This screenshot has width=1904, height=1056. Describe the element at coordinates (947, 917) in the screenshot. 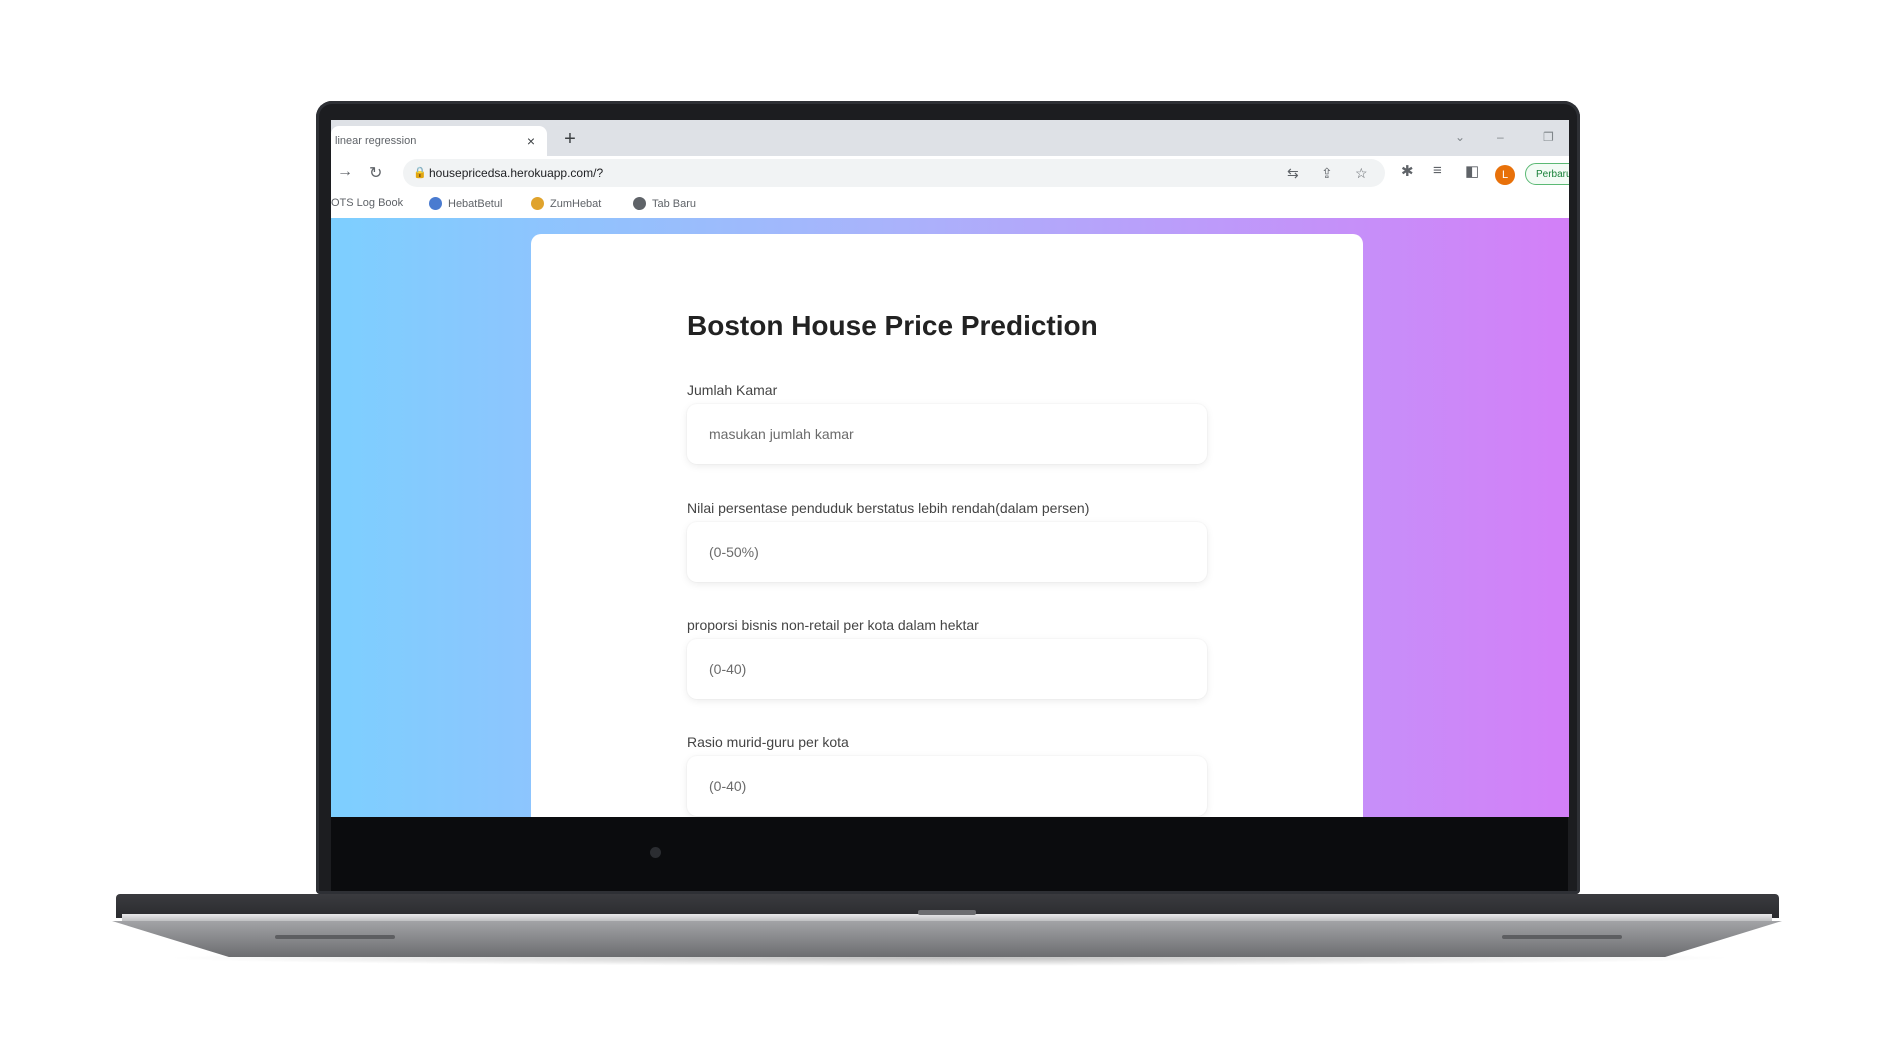

I see `laptop-base-lip` at that location.